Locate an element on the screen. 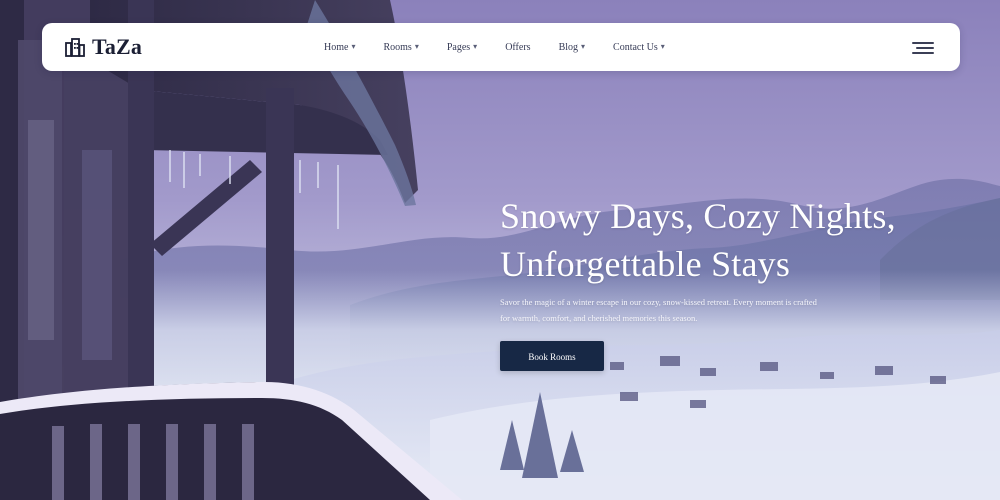  nav-offers-label: Offers is located at coordinates (518, 47).